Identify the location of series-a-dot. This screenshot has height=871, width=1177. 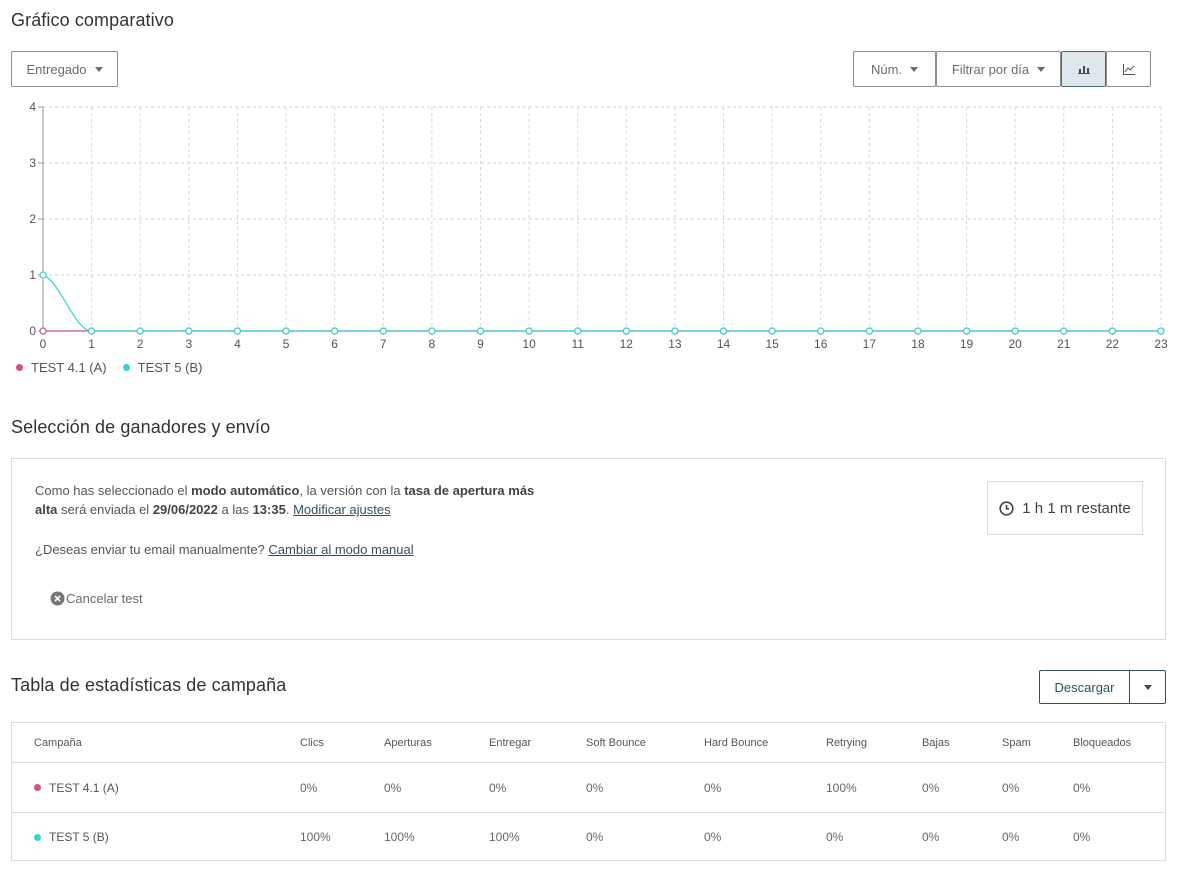
(19, 367).